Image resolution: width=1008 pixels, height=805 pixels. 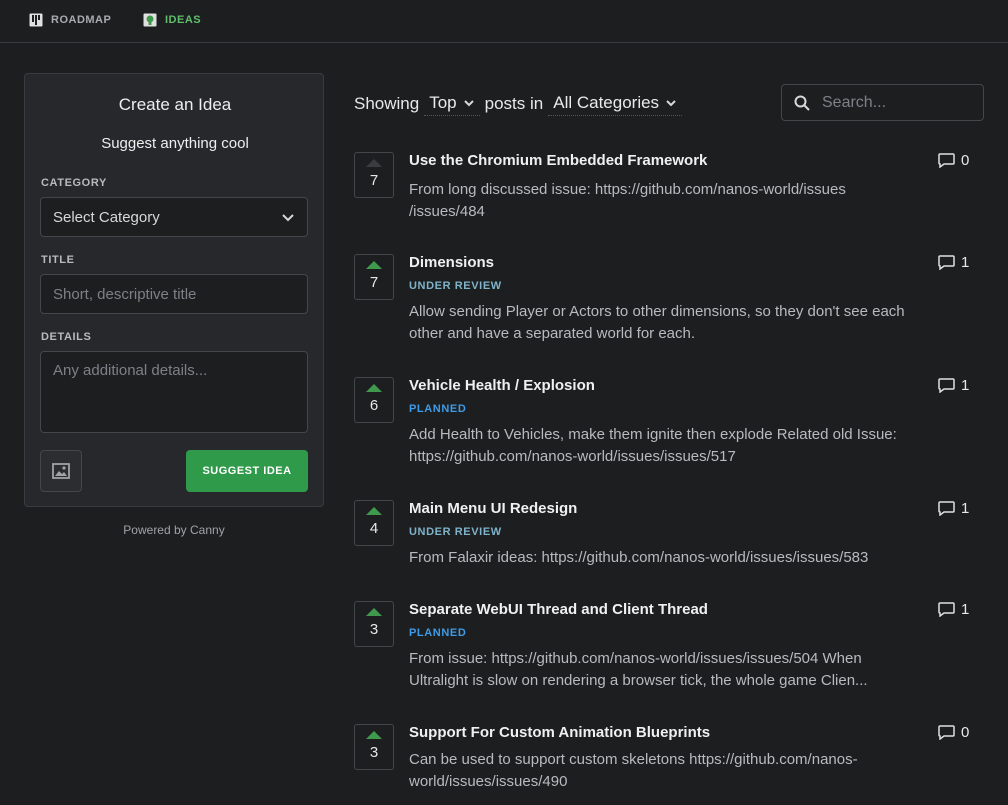 I want to click on title-input, so click(x=174, y=294).